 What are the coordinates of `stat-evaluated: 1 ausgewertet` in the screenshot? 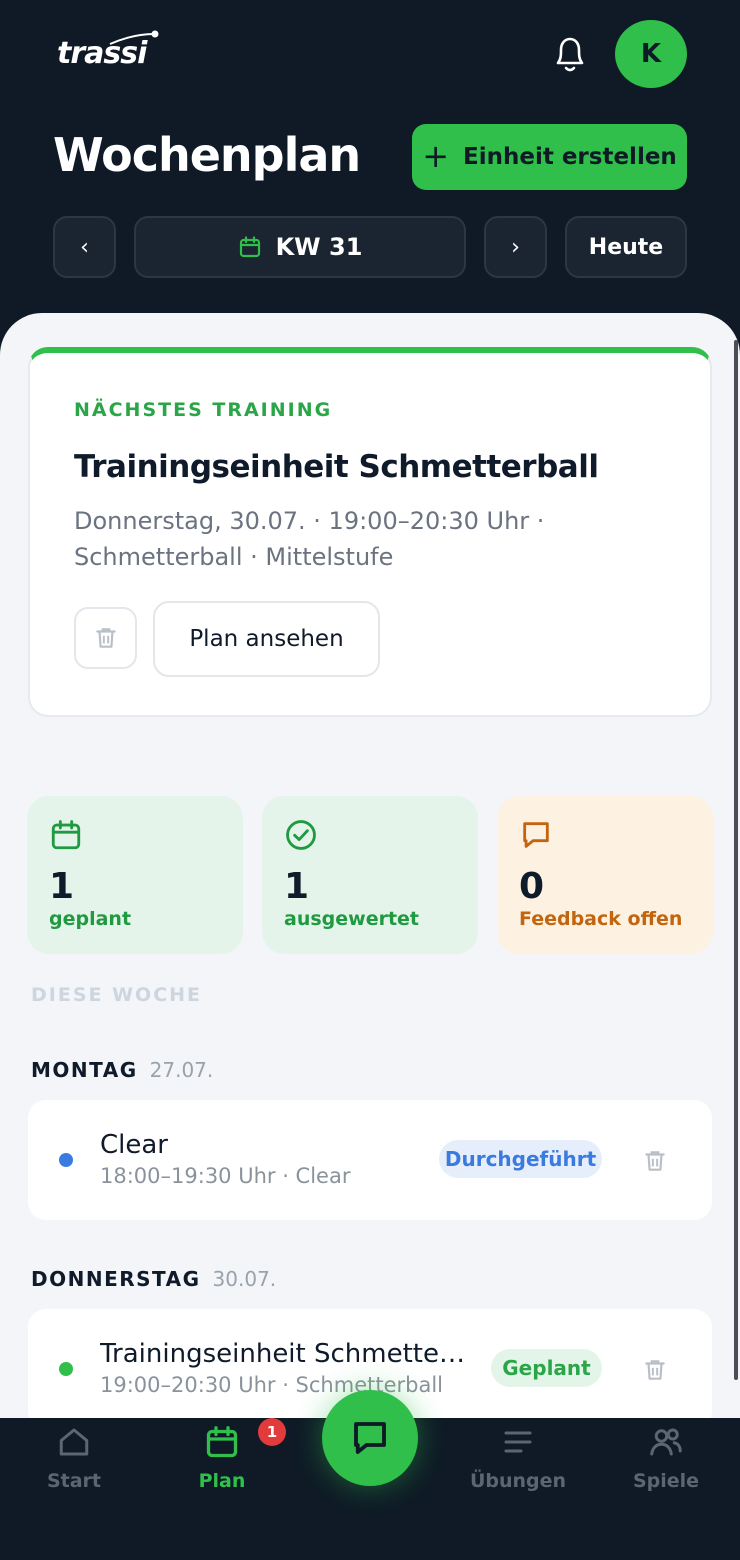 It's located at (370, 875).